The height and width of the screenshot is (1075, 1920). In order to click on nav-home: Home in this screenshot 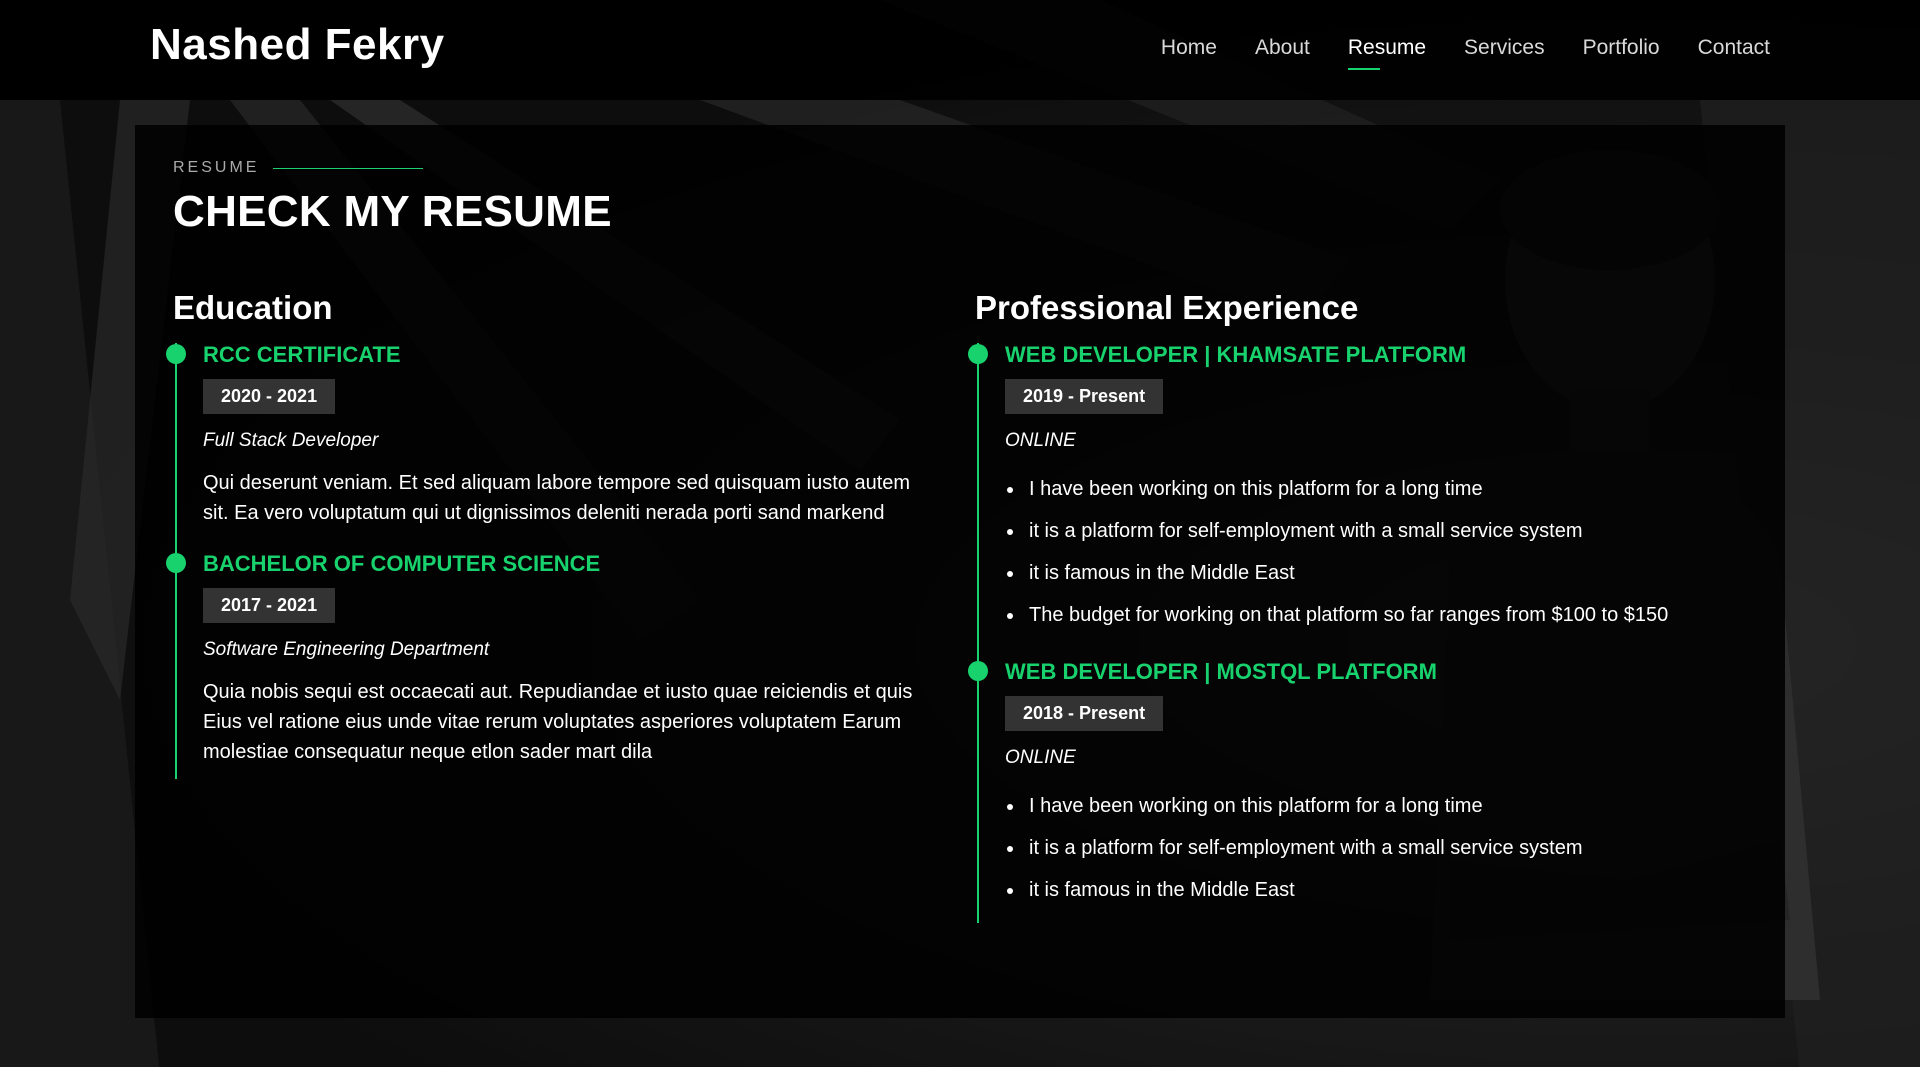, I will do `click(1189, 48)`.